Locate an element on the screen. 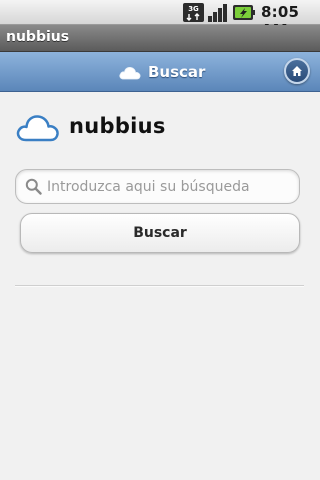 The height and width of the screenshot is (480, 320). brand-name: nubbius is located at coordinates (117, 126).